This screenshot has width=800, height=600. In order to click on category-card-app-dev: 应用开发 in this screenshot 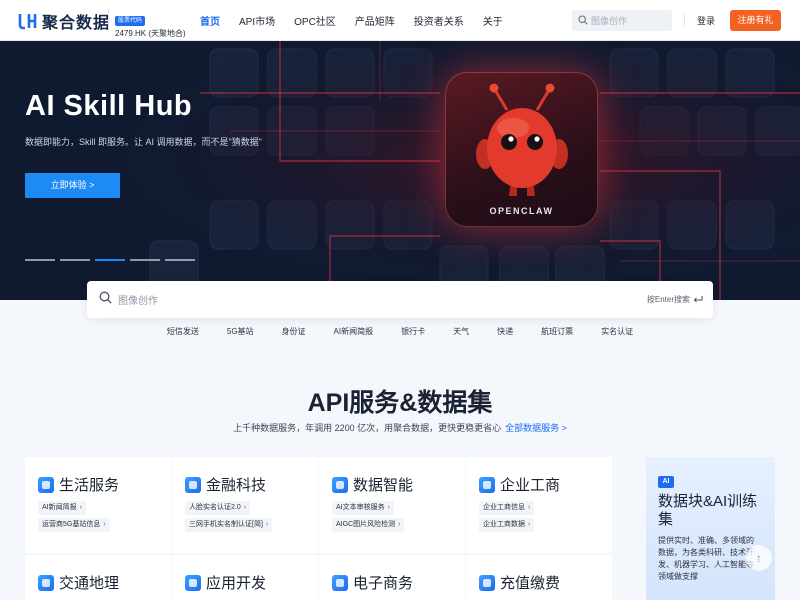, I will do `click(245, 577)`.